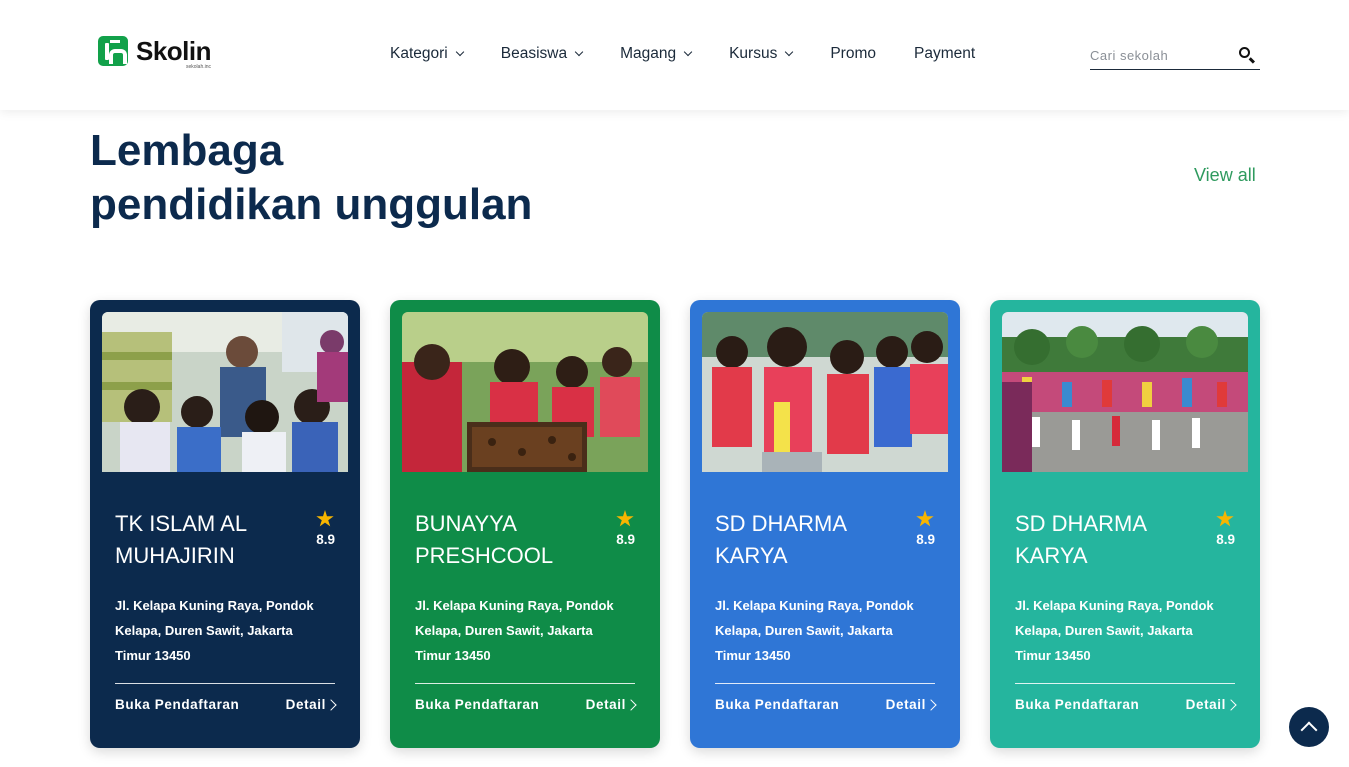 This screenshot has height=767, width=1349. I want to click on nav-item-label: Beasiswa, so click(534, 53).